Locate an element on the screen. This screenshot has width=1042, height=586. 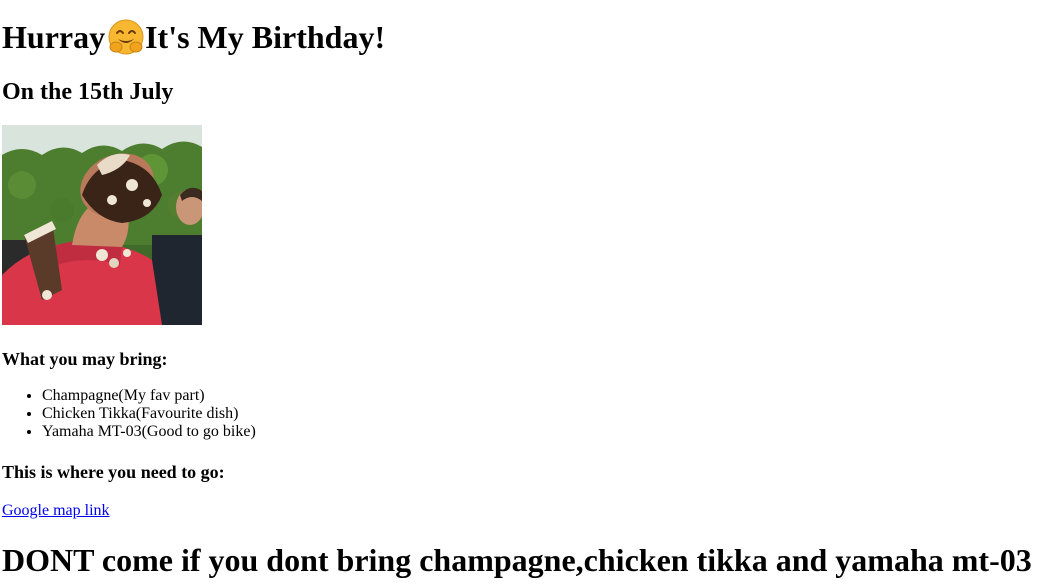
page-title: Hurray It's My Birthday! is located at coordinates (193, 37).